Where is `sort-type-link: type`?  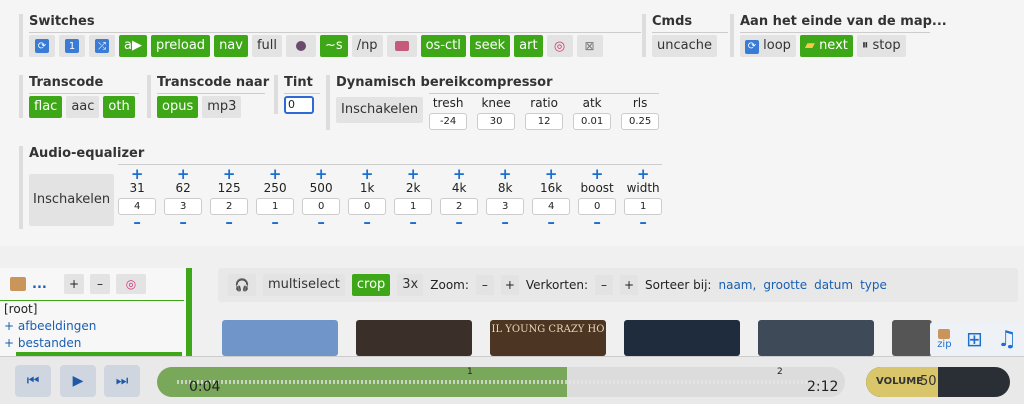 sort-type-link: type is located at coordinates (873, 285).